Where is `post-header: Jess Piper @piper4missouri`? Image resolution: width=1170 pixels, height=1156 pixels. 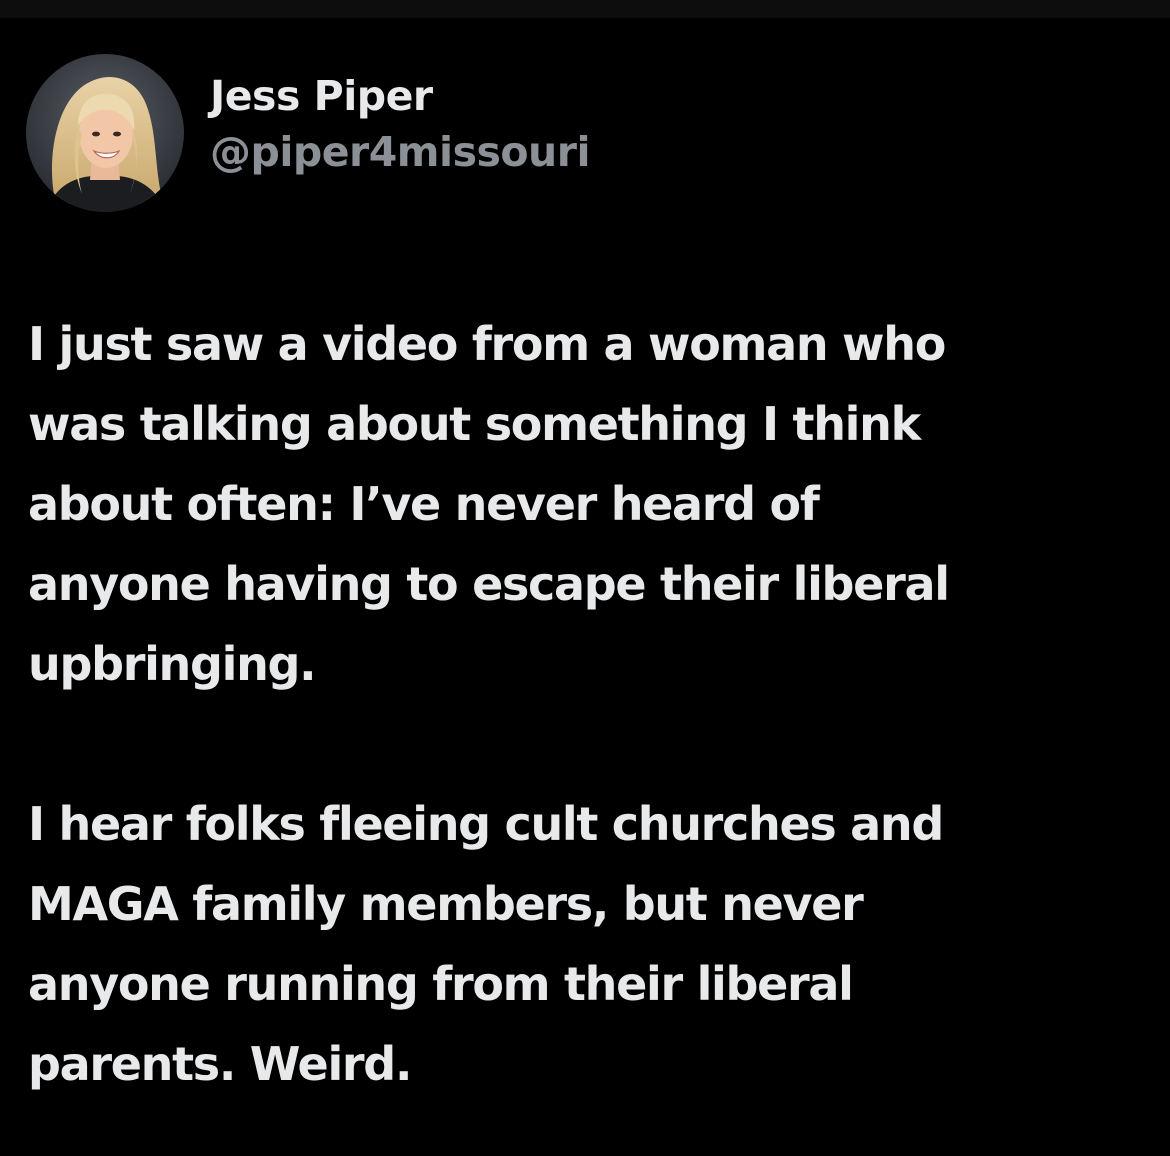
post-header: Jess Piper @piper4missouri is located at coordinates (308, 133).